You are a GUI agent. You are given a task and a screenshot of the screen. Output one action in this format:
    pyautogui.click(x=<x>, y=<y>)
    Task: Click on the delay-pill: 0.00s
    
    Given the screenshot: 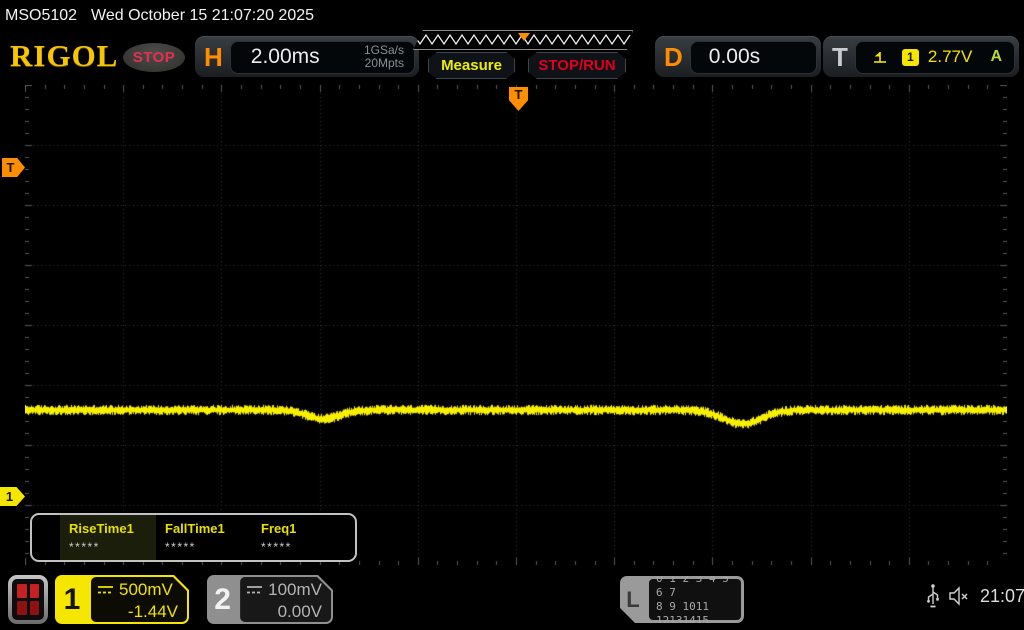 What is the action you would take?
    pyautogui.click(x=753, y=57)
    